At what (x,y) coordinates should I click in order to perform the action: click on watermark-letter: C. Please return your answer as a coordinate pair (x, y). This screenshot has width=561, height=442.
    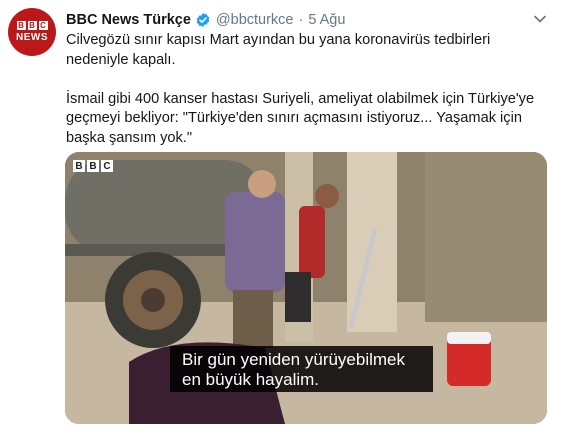
    Looking at the image, I should click on (107, 166).